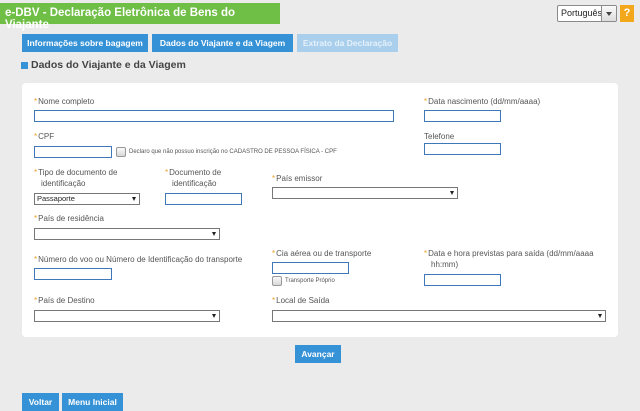 This screenshot has width=640, height=411. What do you see at coordinates (40, 402) in the screenshot?
I see `voltar-button: Voltar` at bounding box center [40, 402].